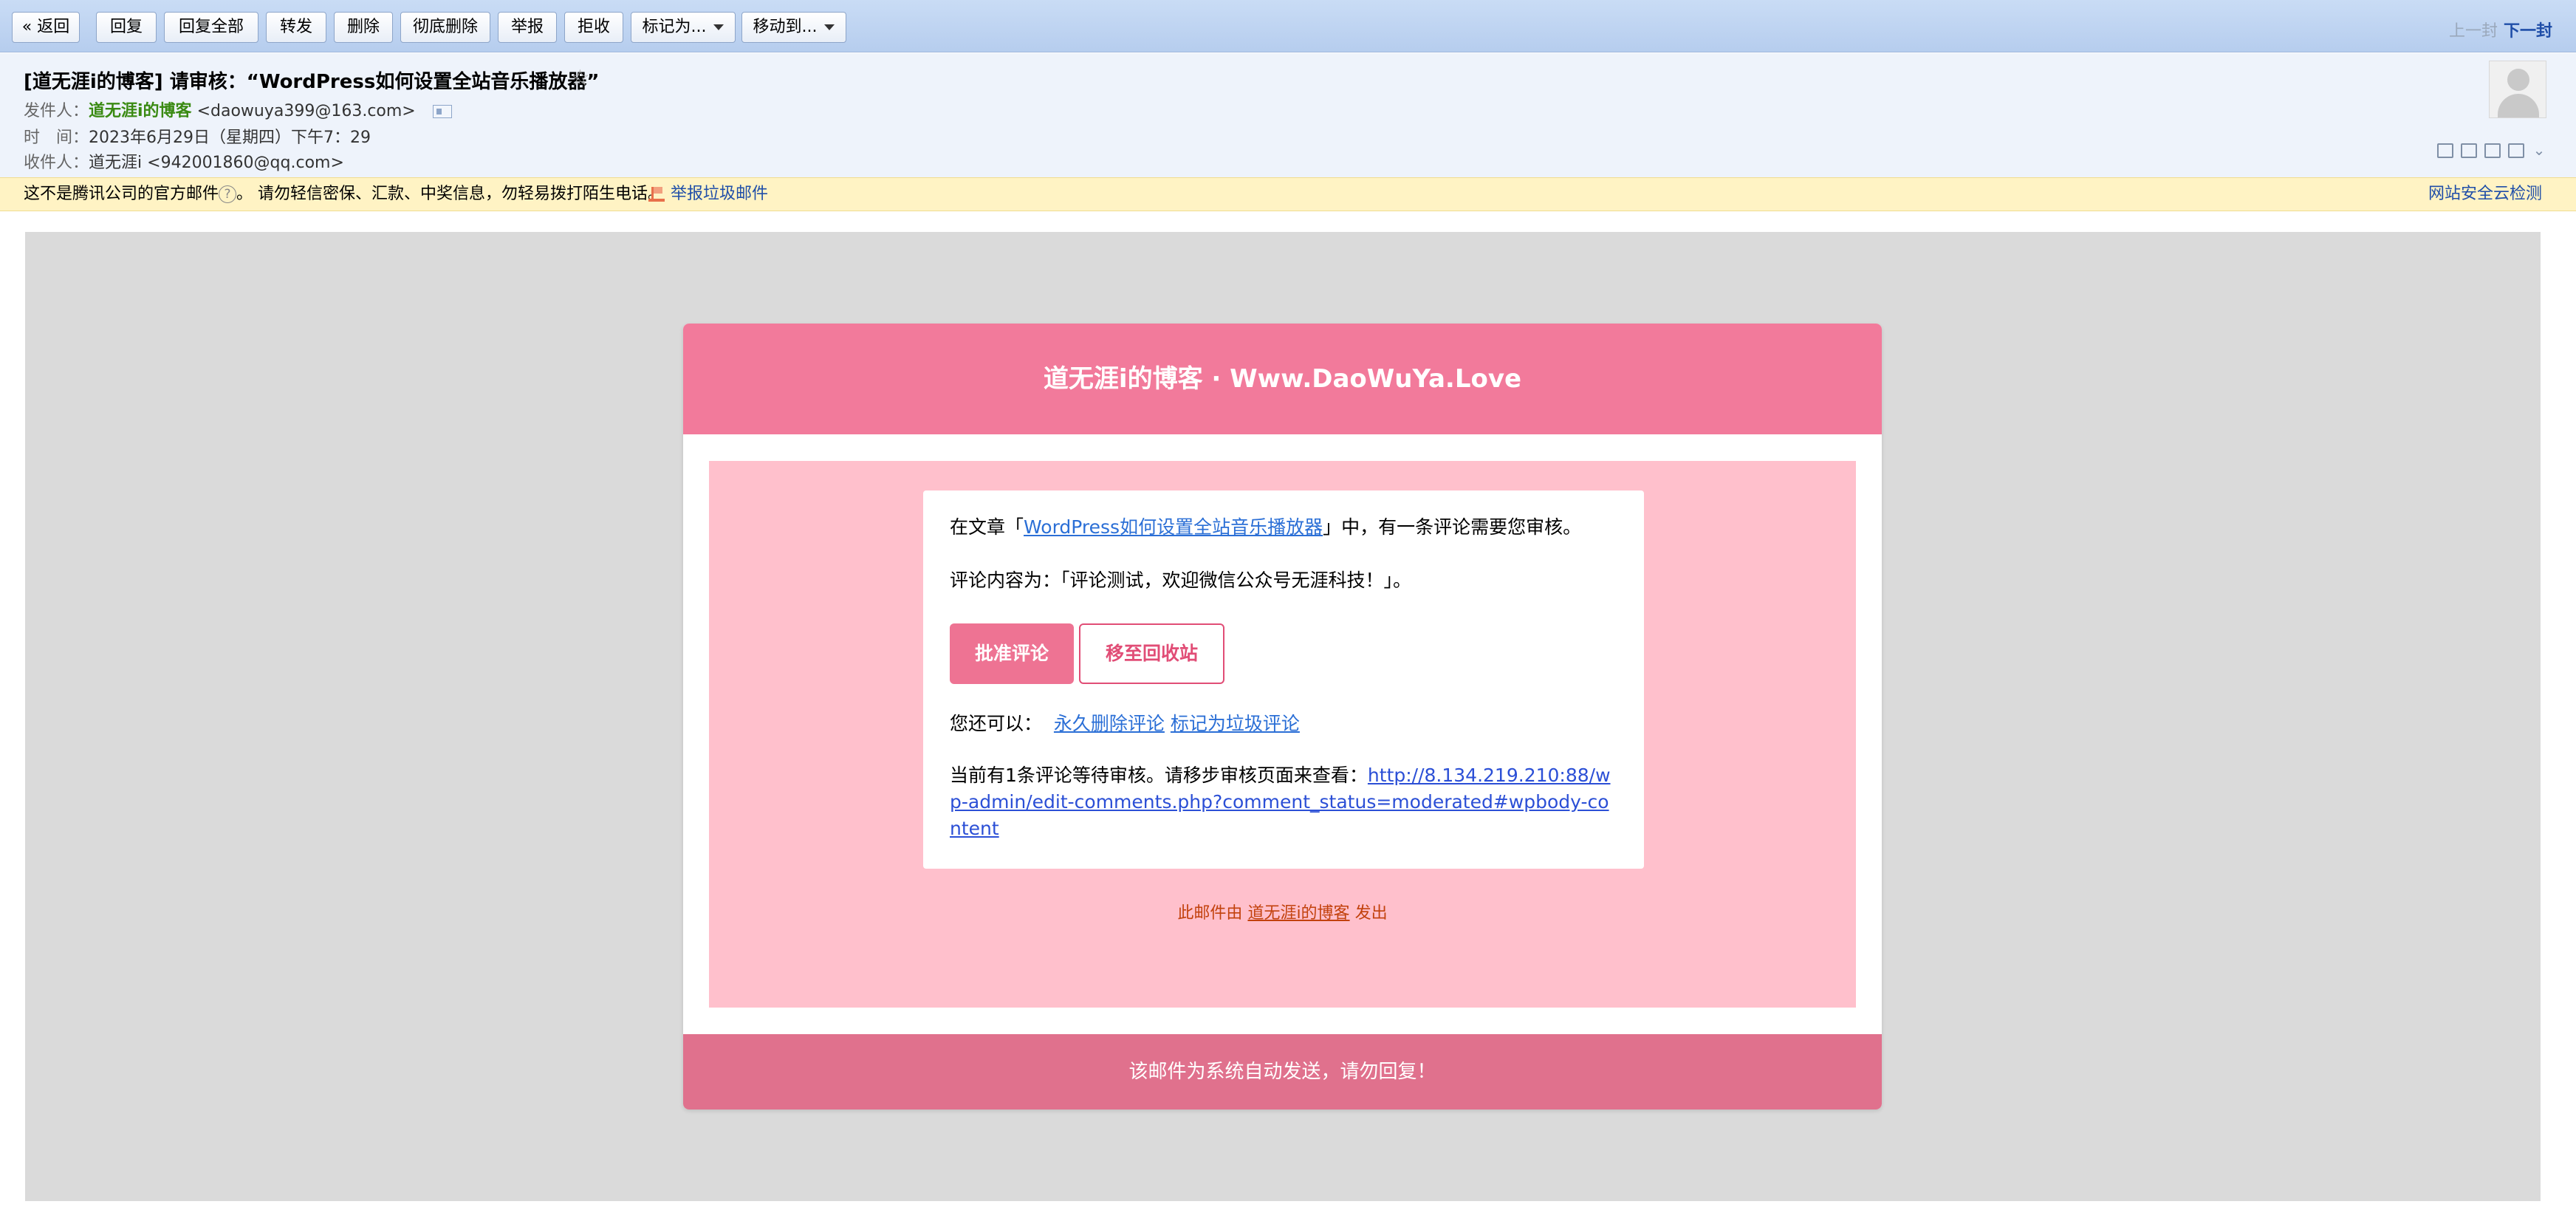  What do you see at coordinates (656, 194) in the screenshot?
I see `report-flag-icon` at bounding box center [656, 194].